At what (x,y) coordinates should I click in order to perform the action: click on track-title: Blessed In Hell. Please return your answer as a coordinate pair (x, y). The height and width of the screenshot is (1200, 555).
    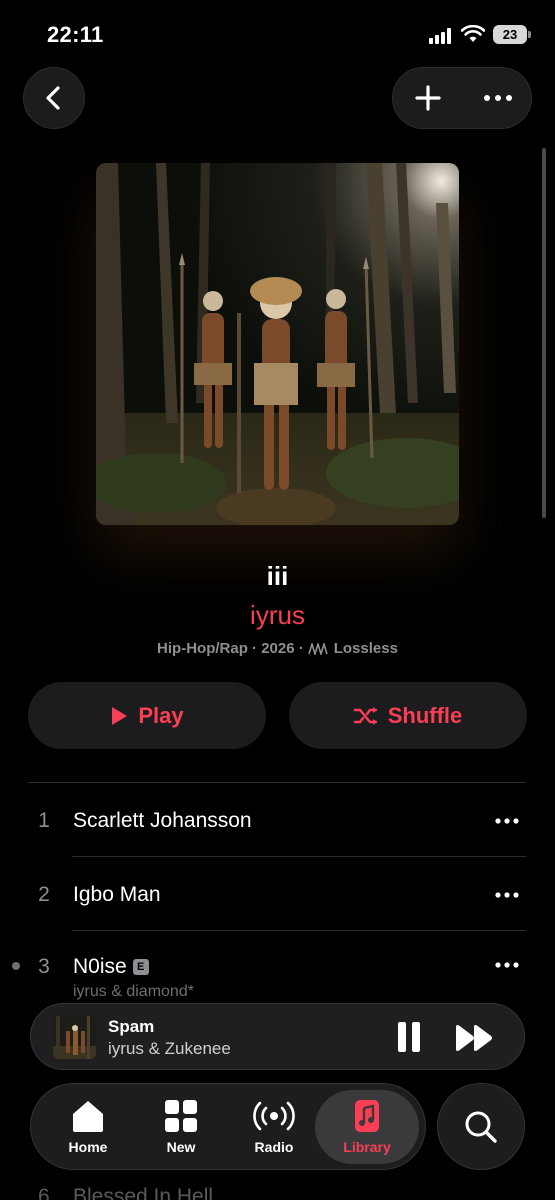
    Looking at the image, I should click on (143, 1192).